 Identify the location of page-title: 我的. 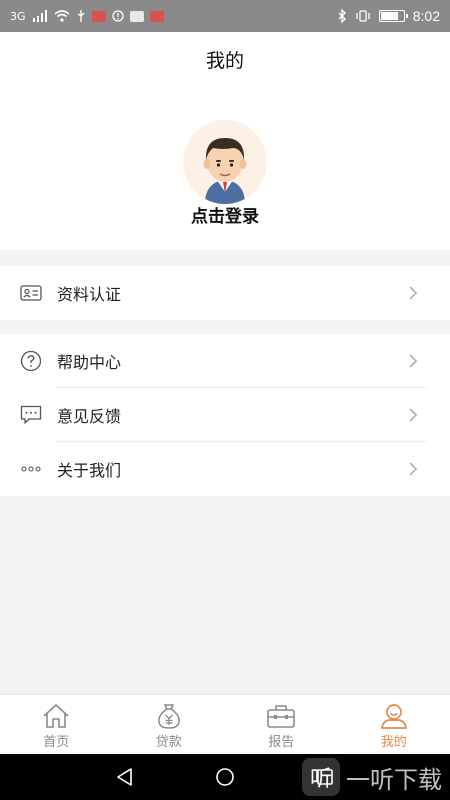
(224, 61).